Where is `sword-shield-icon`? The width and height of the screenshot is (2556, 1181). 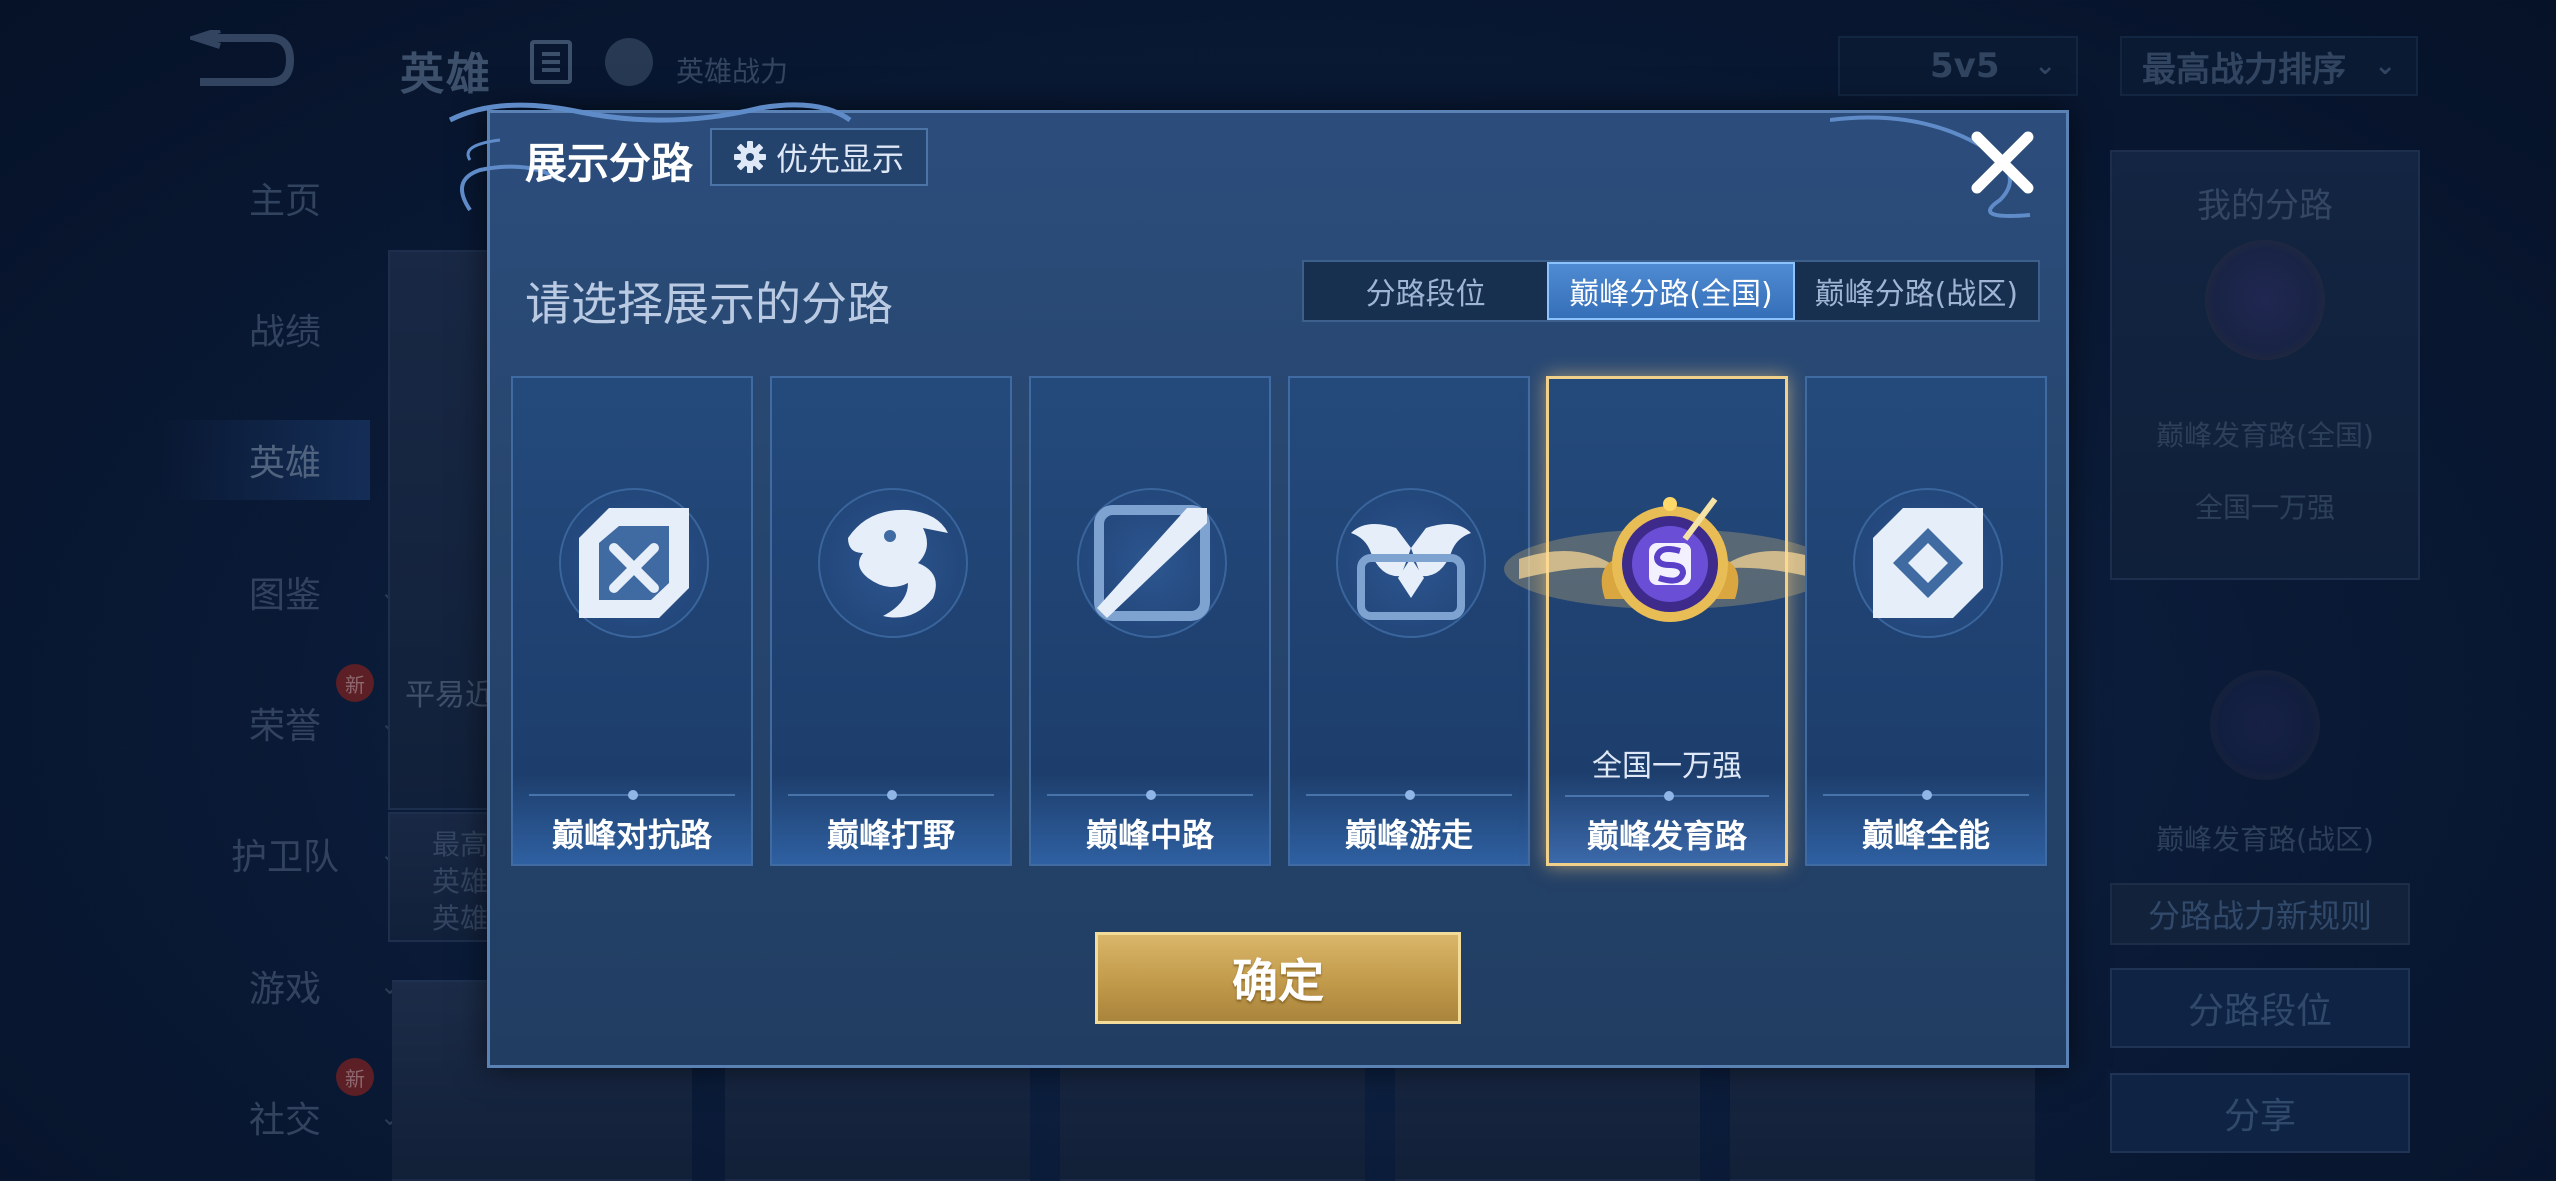 sword-shield-icon is located at coordinates (634, 563).